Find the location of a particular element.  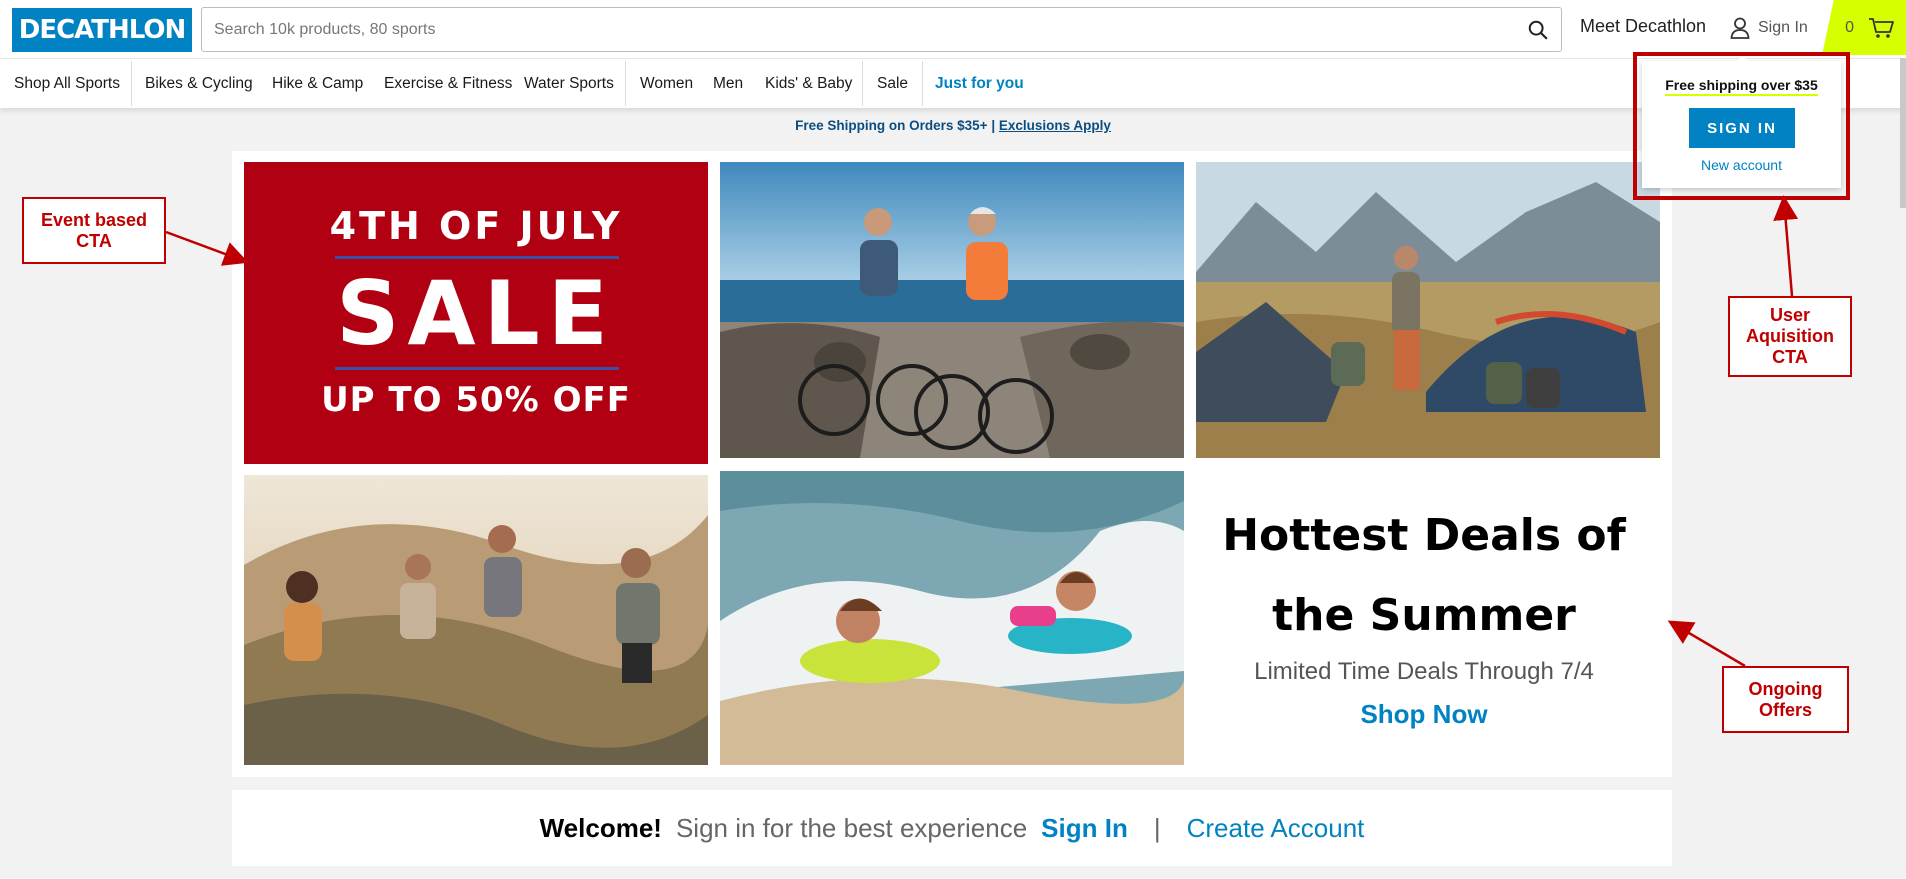

cart-icon is located at coordinates (1881, 27).